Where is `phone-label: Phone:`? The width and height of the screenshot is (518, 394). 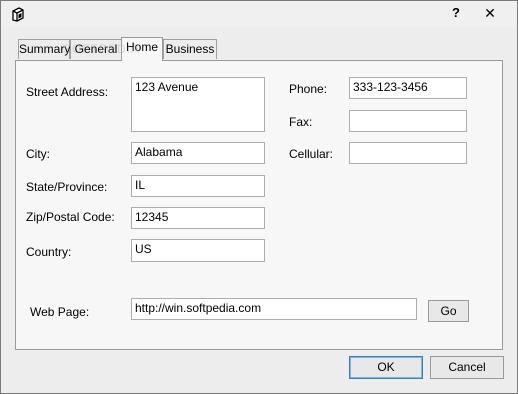
phone-label: Phone: is located at coordinates (308, 89).